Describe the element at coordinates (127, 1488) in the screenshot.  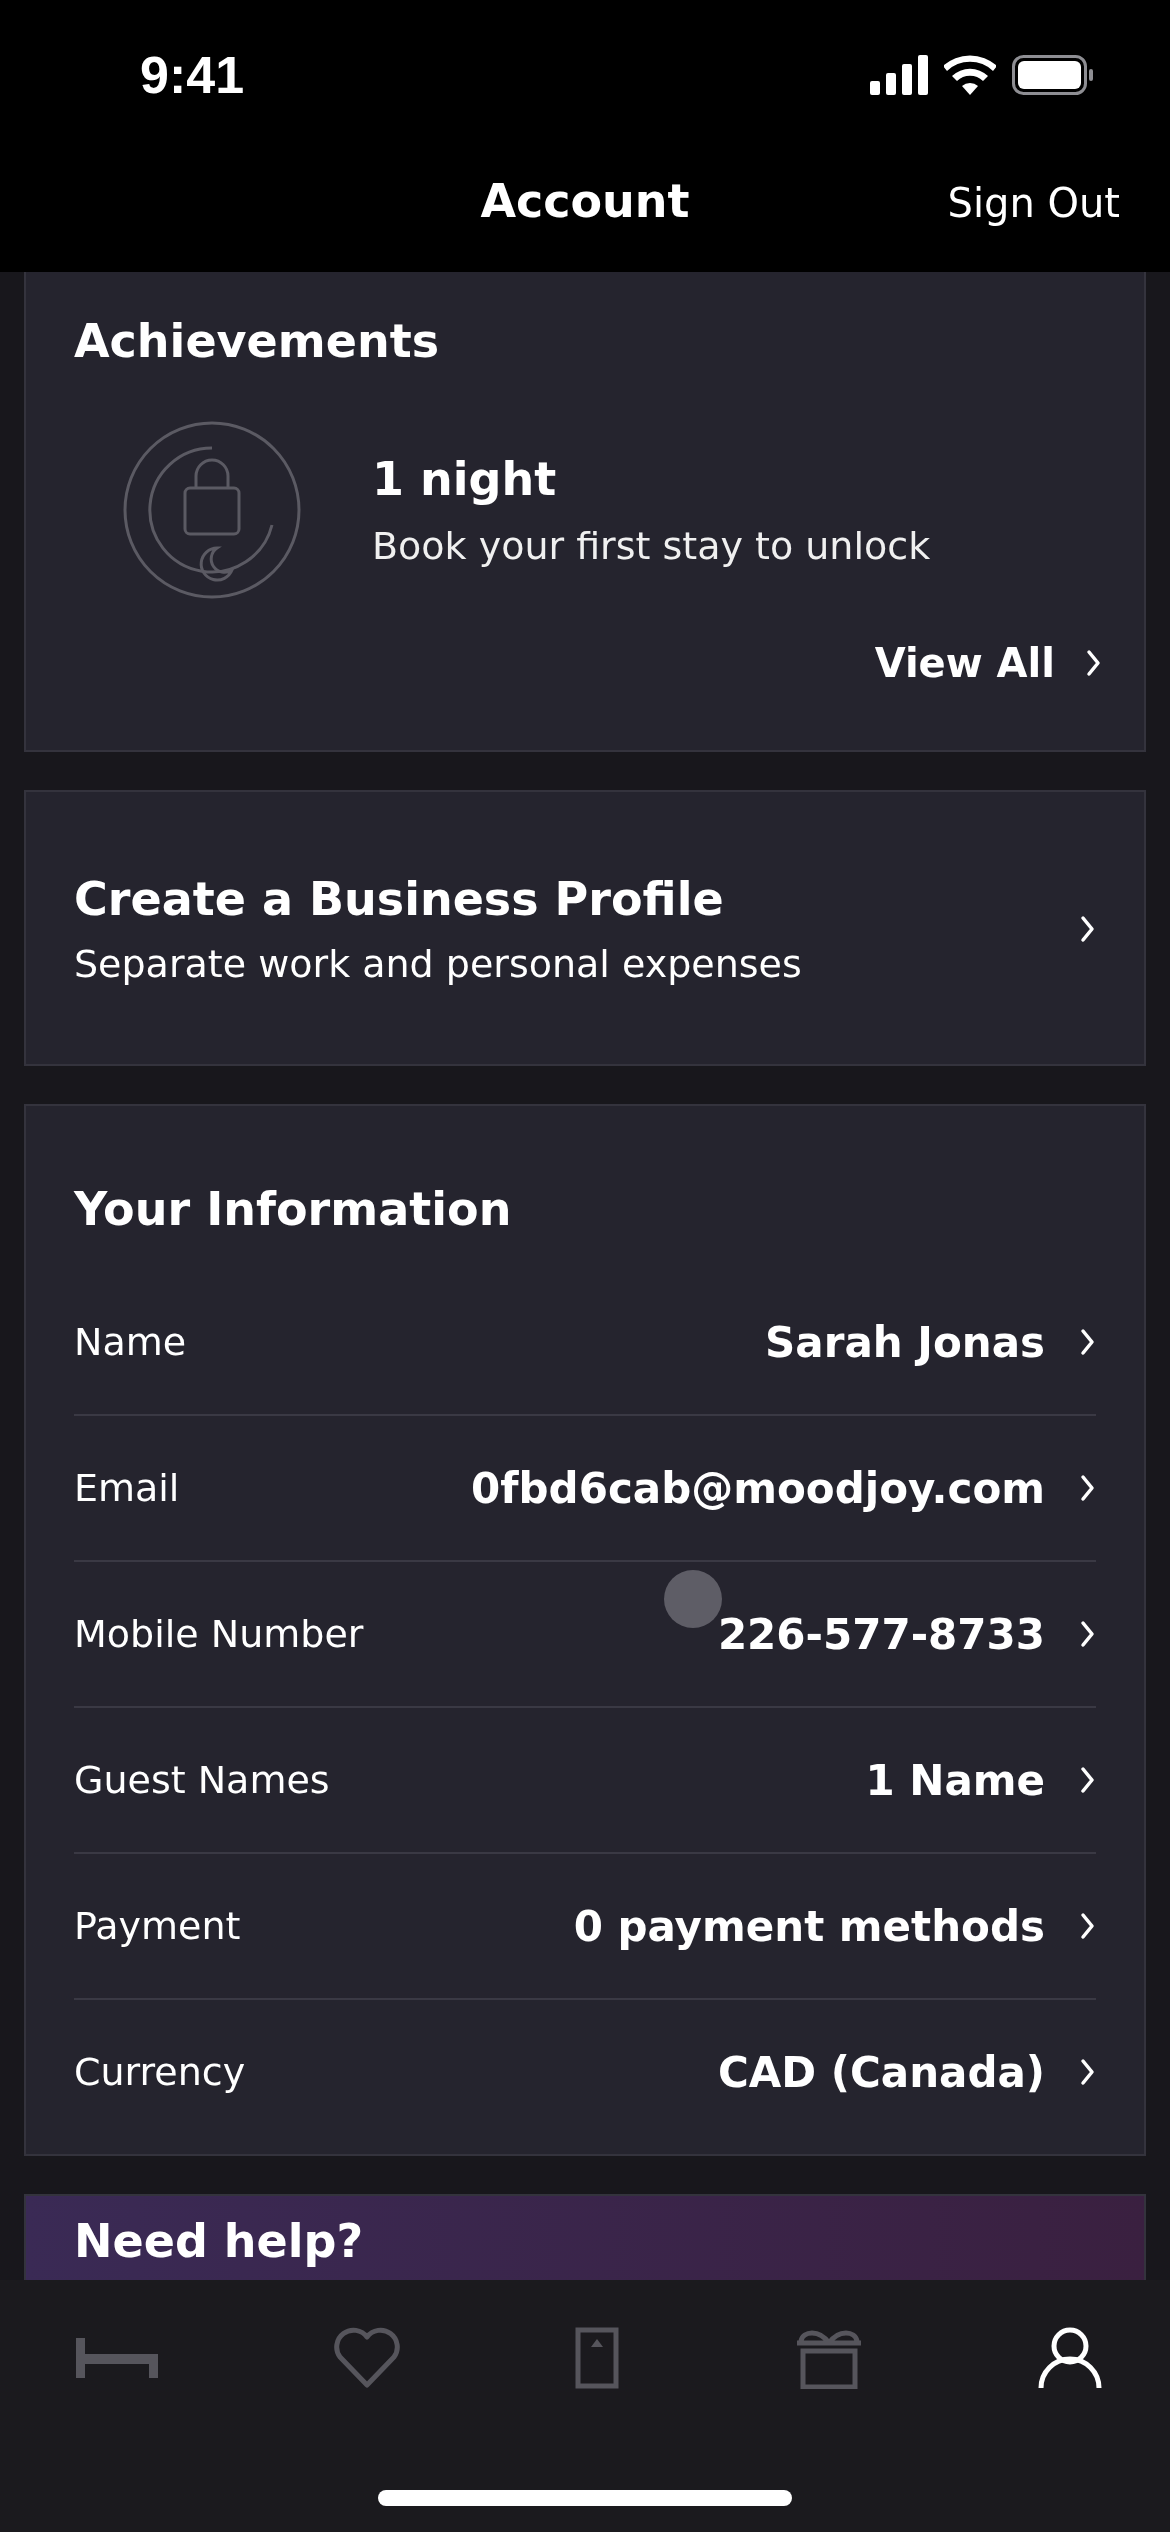
I see `row-label: Email` at that location.